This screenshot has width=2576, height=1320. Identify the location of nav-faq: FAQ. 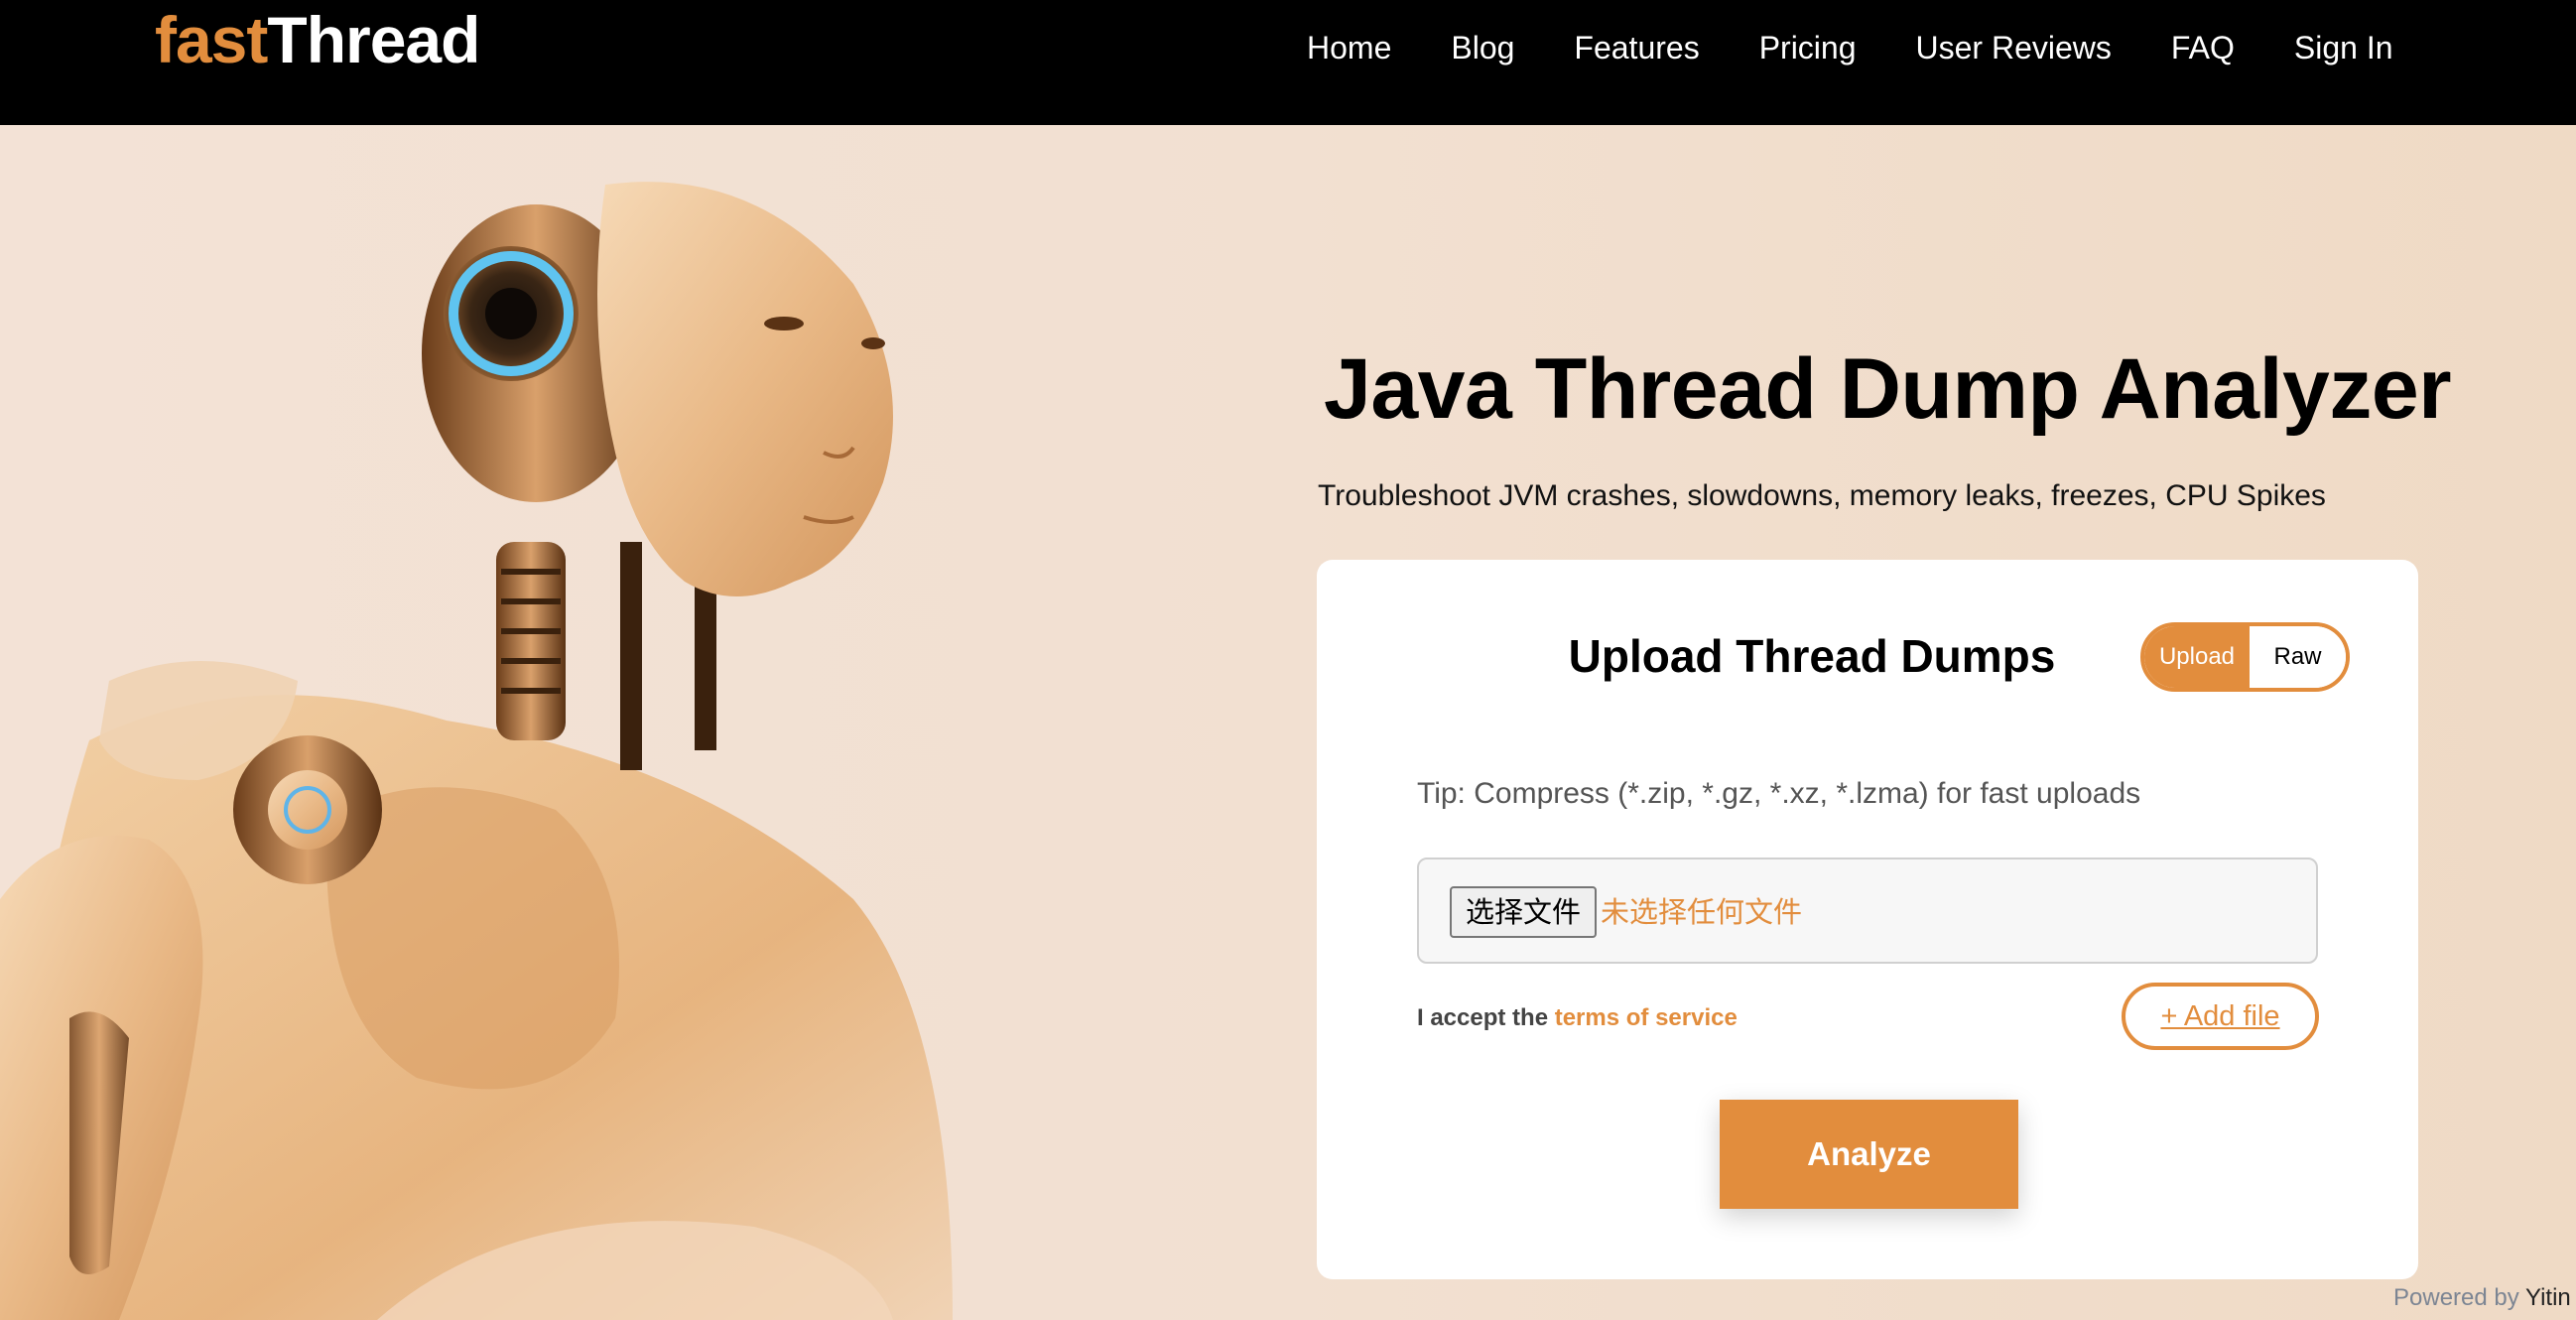
(2203, 47).